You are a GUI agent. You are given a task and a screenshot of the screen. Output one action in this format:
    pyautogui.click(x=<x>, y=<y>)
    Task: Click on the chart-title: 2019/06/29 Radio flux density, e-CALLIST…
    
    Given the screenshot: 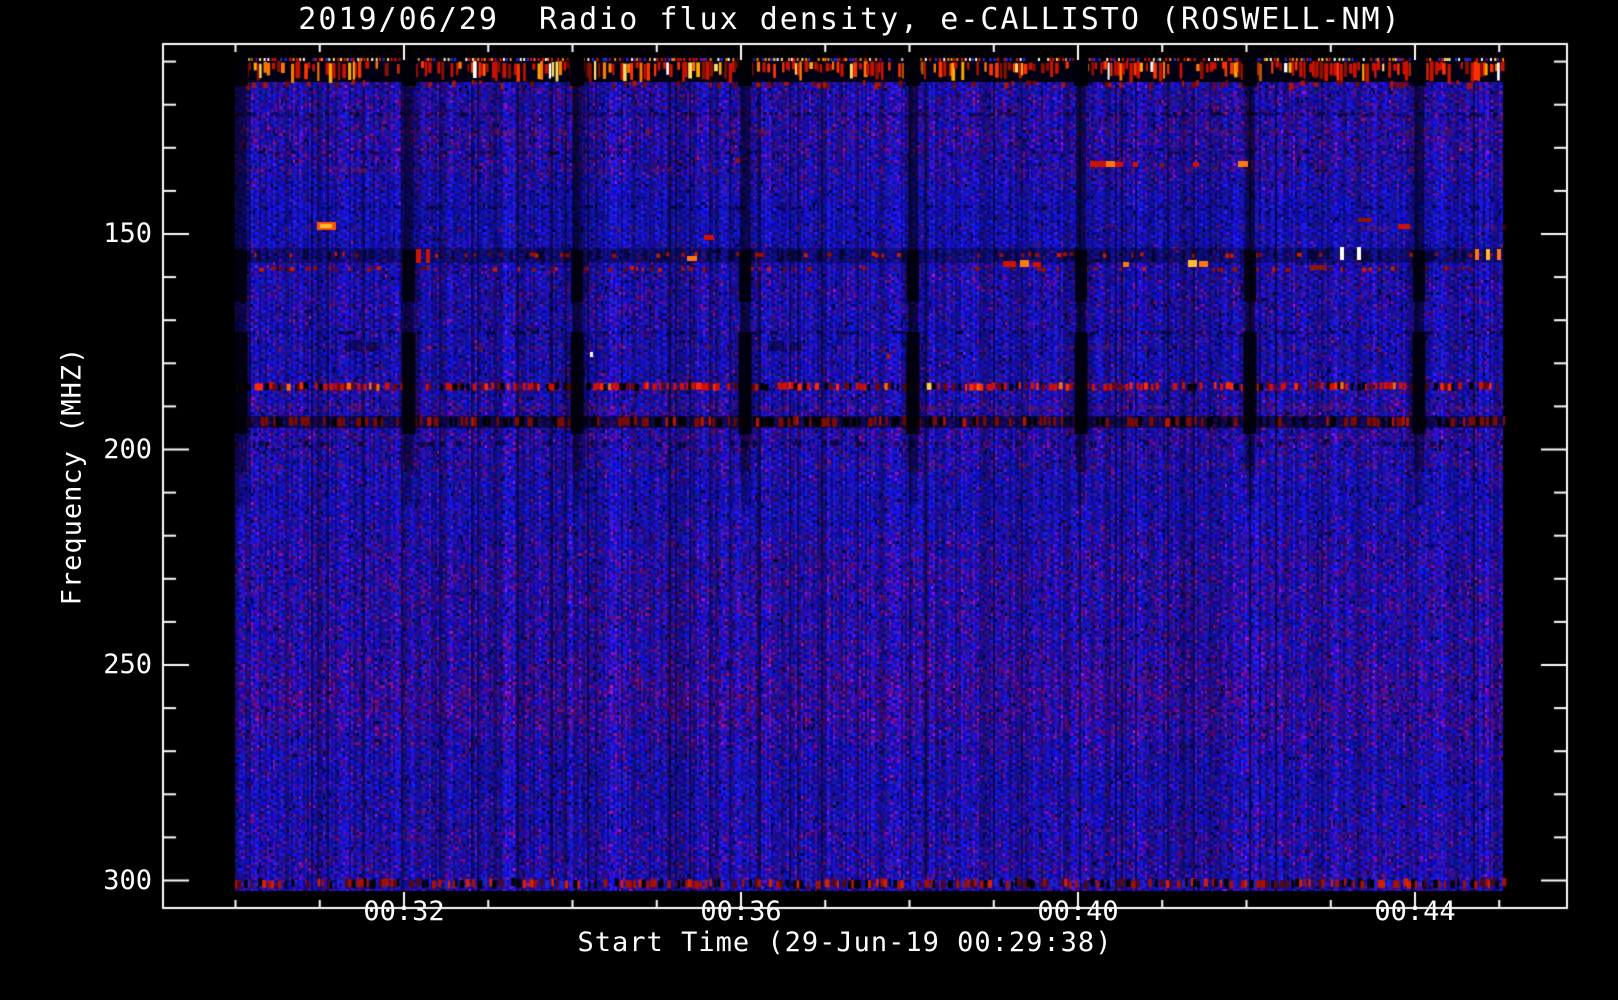 What is the action you would take?
    pyautogui.click(x=850, y=19)
    